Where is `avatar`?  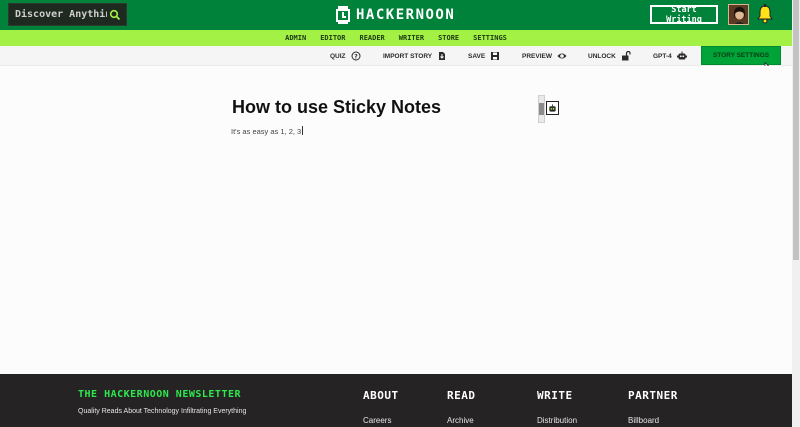 avatar is located at coordinates (738, 14).